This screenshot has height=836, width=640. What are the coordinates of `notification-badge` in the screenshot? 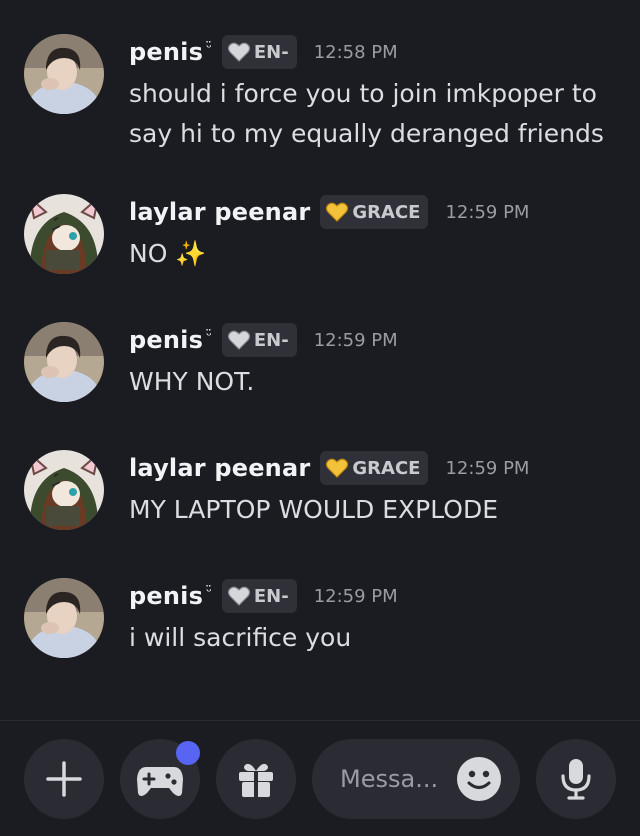 It's located at (188, 753).